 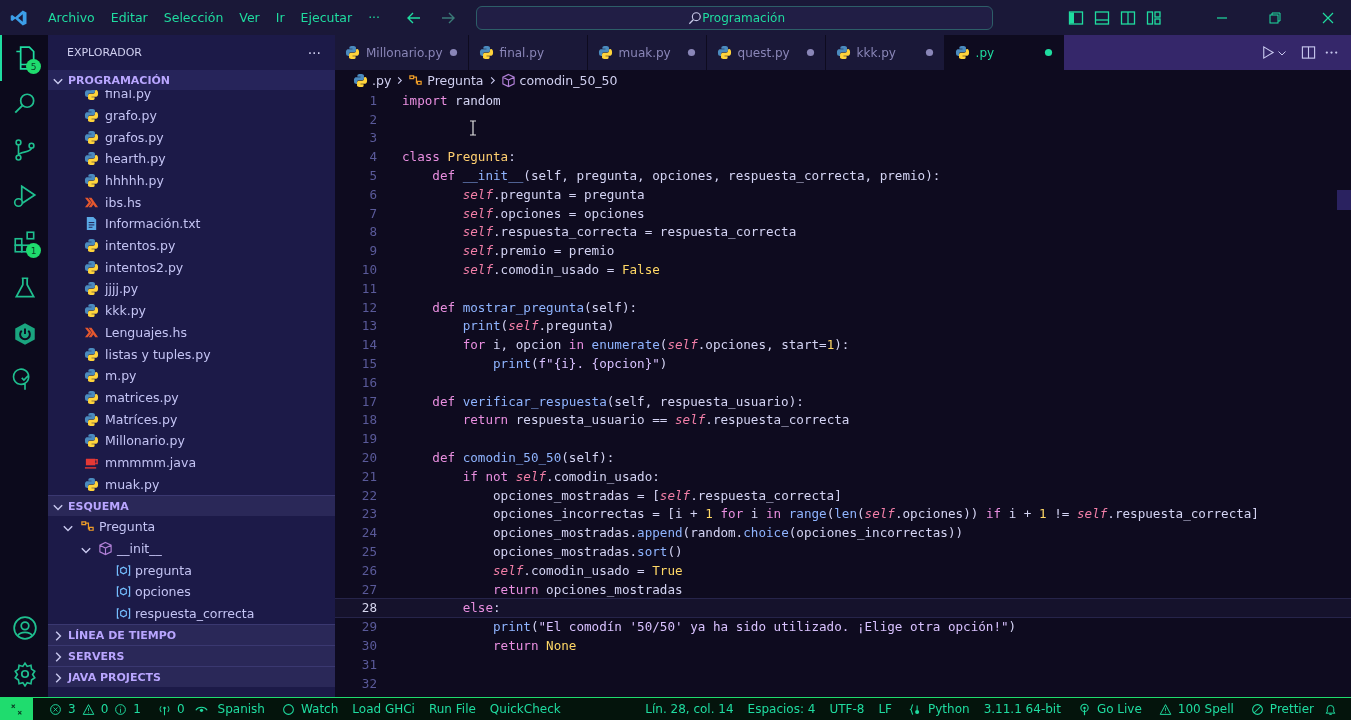 What do you see at coordinates (145, 441) in the screenshot?
I see `file-item: Millonario.py` at bounding box center [145, 441].